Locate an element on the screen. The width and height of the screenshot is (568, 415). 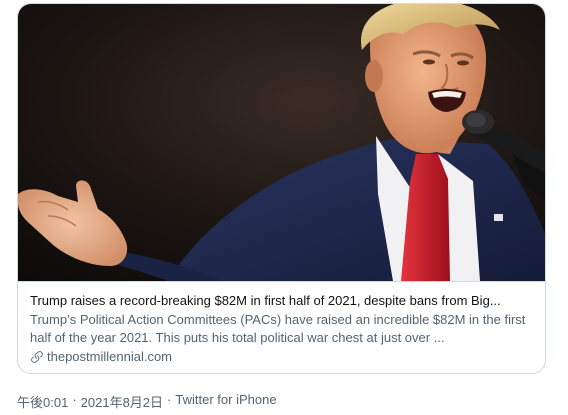
tweet-metadata: 午後0:01 · 2021年8月2日 · Twitter for iPhone is located at coordinates (147, 401).